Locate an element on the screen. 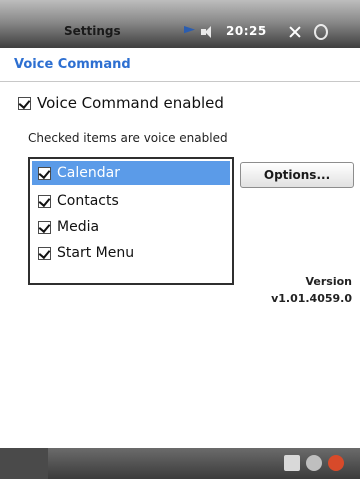 This screenshot has width=360, height=479. status-icons is located at coordinates (198, 32).